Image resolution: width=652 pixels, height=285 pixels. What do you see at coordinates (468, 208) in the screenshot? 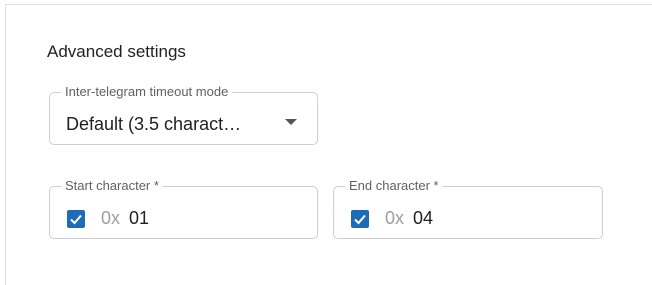
I see `end-character-field: End character * 0x 04` at bounding box center [468, 208].